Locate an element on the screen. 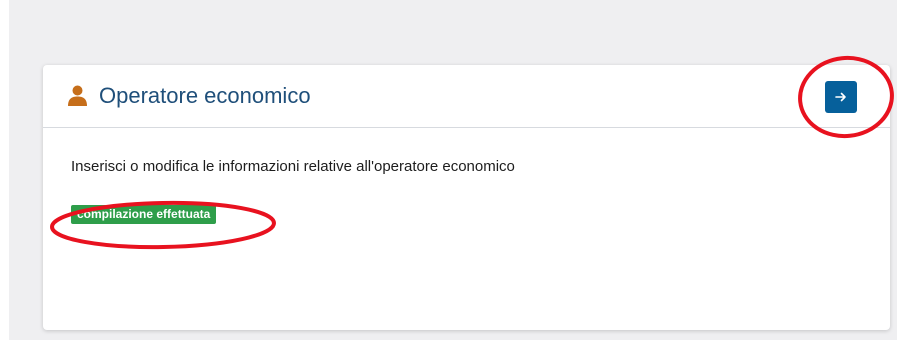 The width and height of the screenshot is (897, 340). open-section-button is located at coordinates (841, 97).